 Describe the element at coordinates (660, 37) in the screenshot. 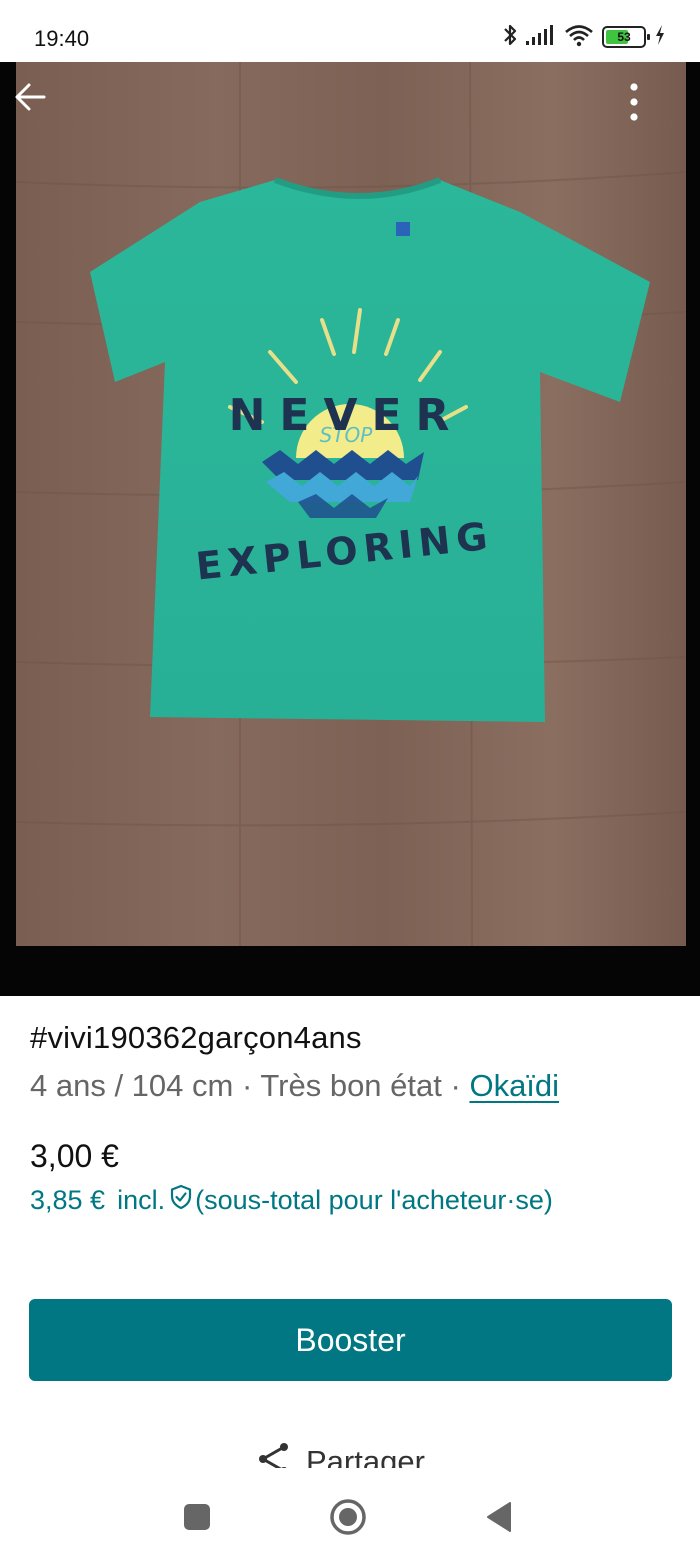

I see `charging-icon` at that location.